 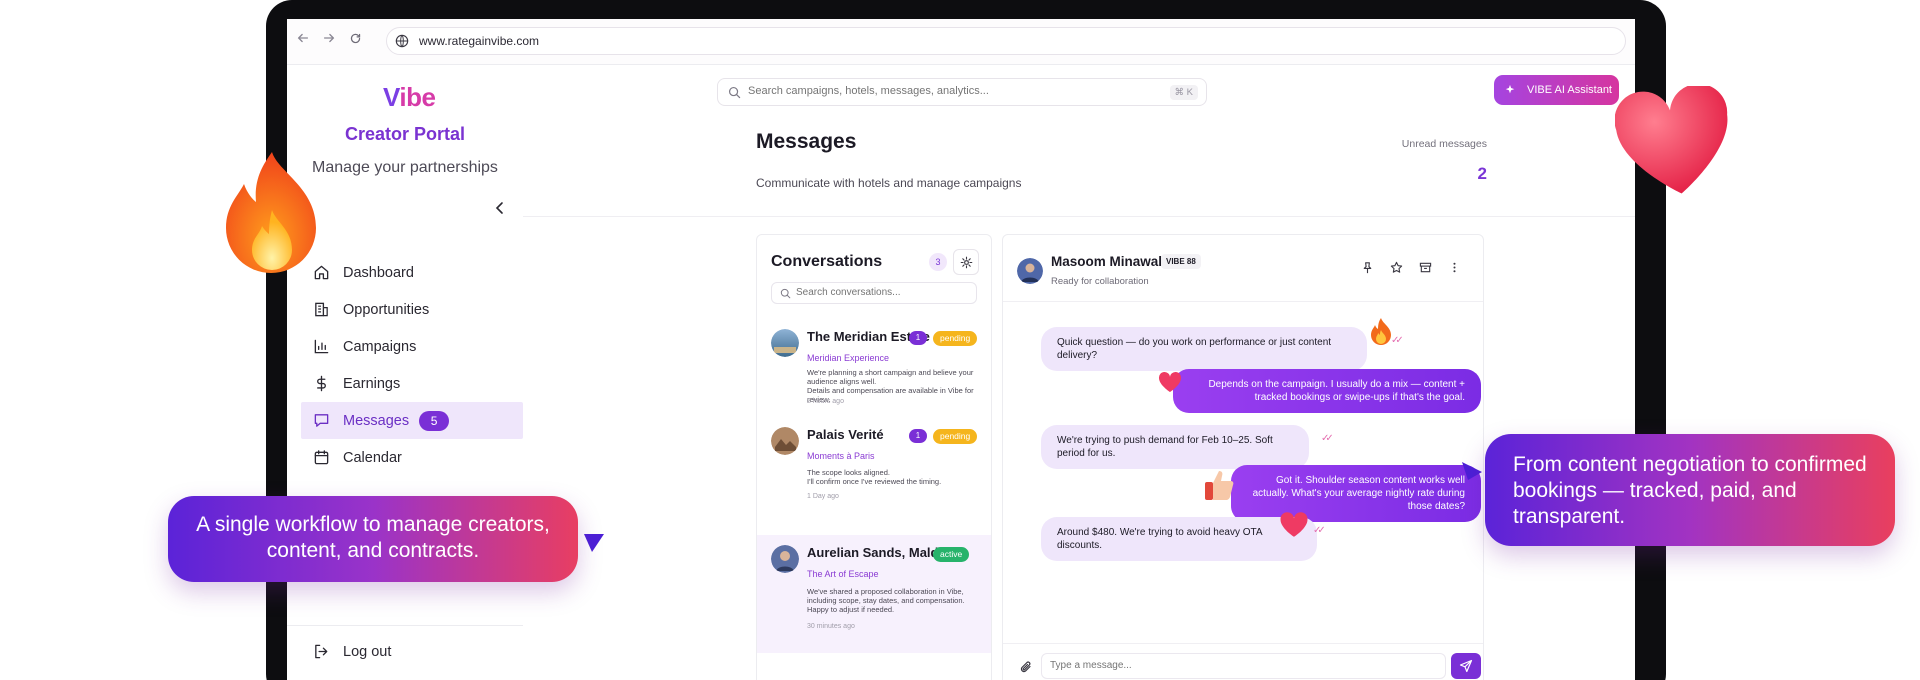 I want to click on header-divider, so click(x=1079, y=216).